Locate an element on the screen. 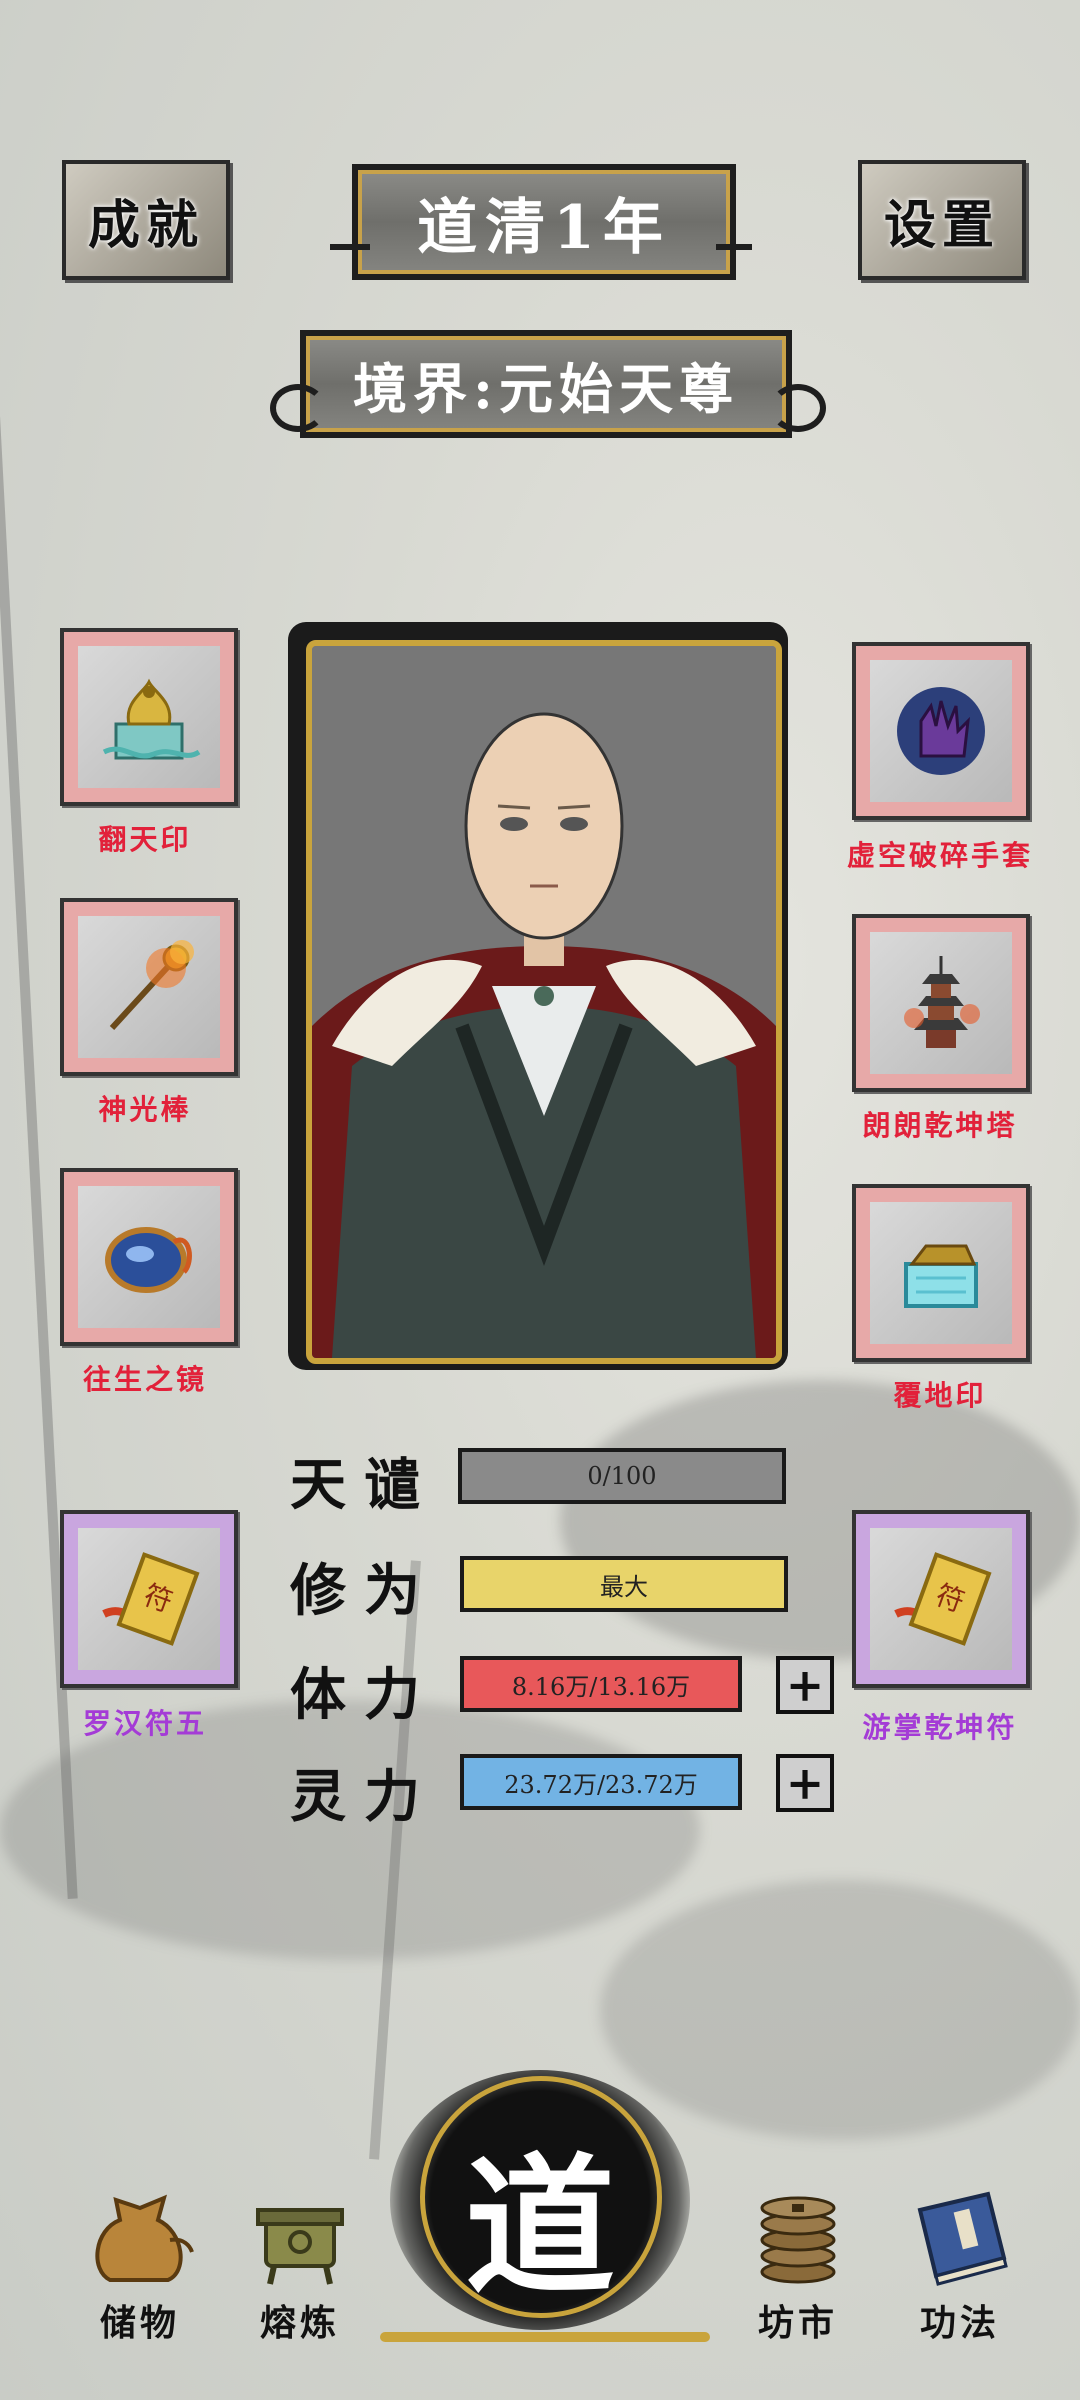 This screenshot has width=1080, height=2400. nav-refine: 熔炼 is located at coordinates (300, 2263).